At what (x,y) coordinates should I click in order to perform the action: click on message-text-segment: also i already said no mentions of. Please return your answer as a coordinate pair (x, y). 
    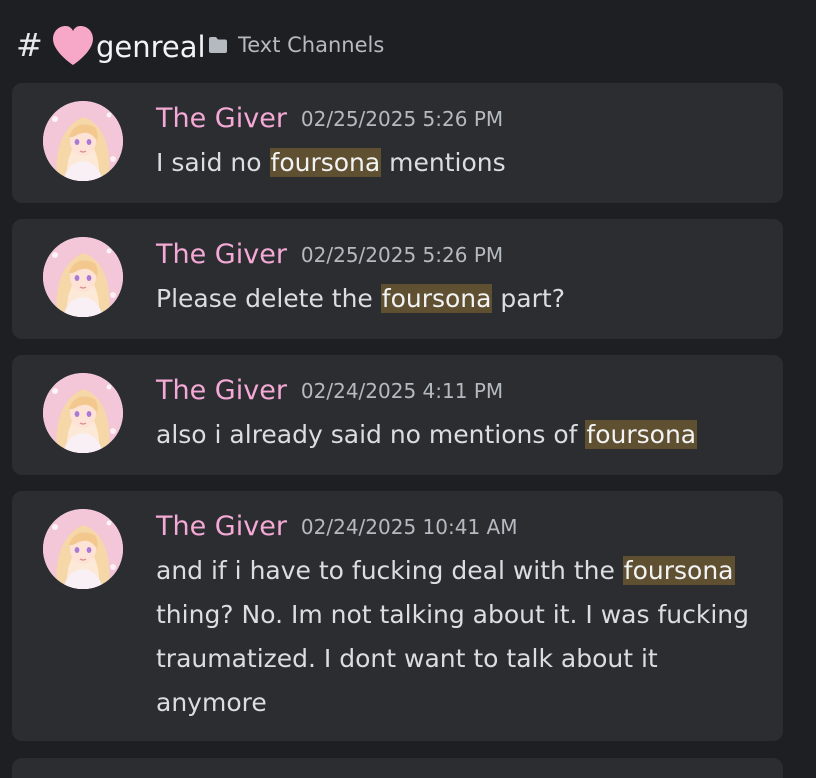
    Looking at the image, I should click on (371, 434).